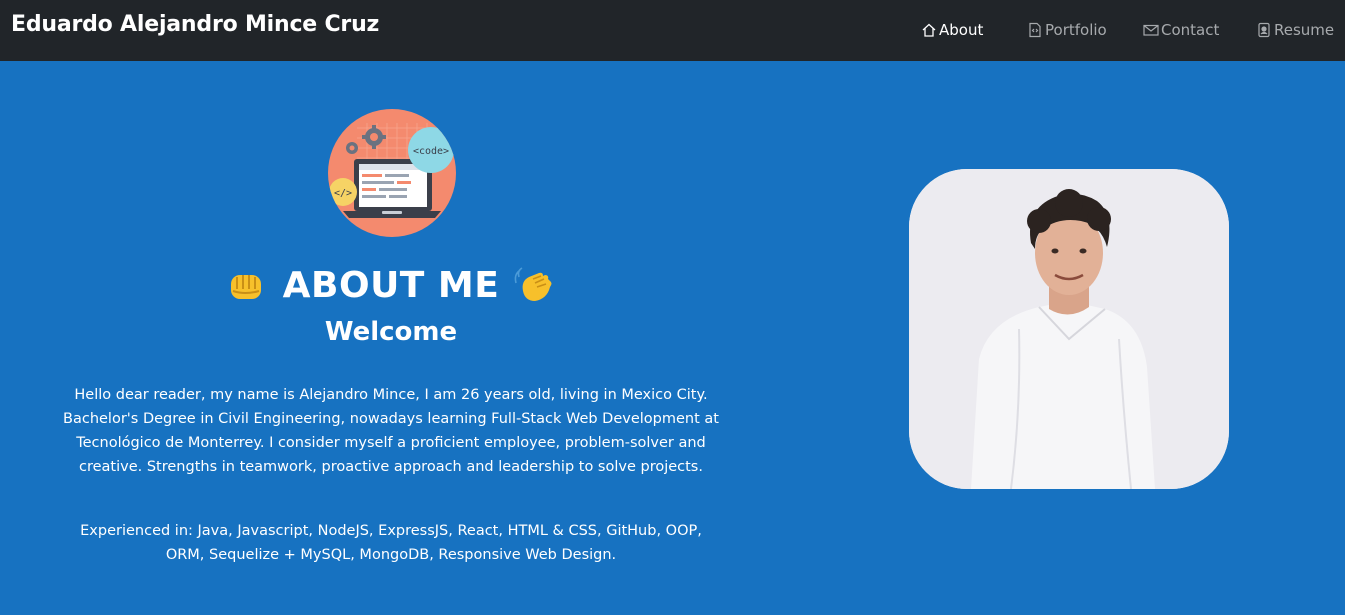  What do you see at coordinates (392, 173) in the screenshot?
I see `code-laptop-illustration: <code> </>` at bounding box center [392, 173].